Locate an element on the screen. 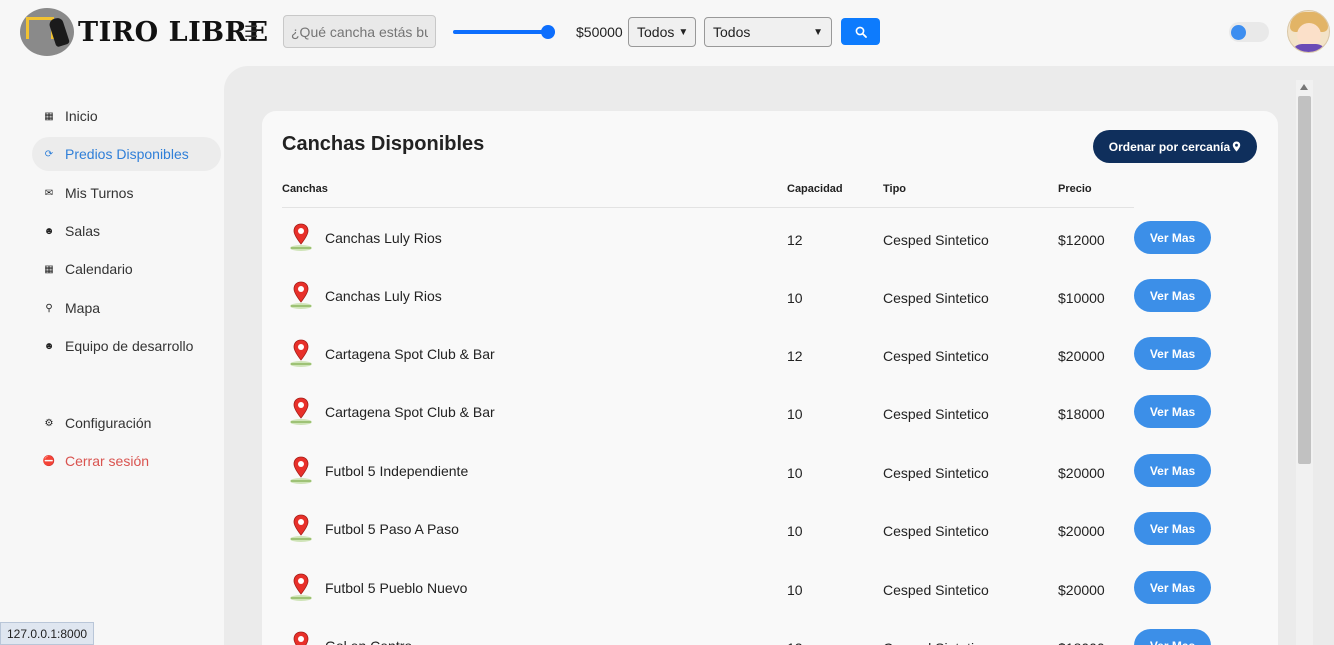 The height and width of the screenshot is (645, 1334). sidebar-item-equipo: ☻ Equipo de desarrollo is located at coordinates (126, 346).